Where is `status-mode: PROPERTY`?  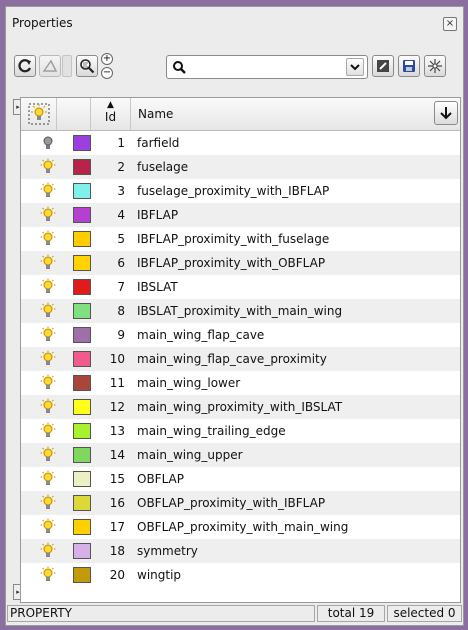 status-mode: PROPERTY is located at coordinates (161, 613).